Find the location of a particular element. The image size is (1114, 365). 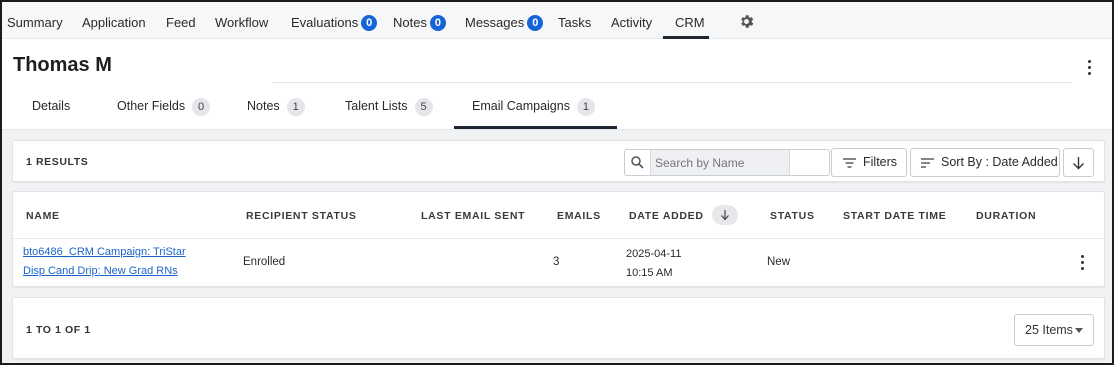

nav-notes: Notes 0 is located at coordinates (419, 20).